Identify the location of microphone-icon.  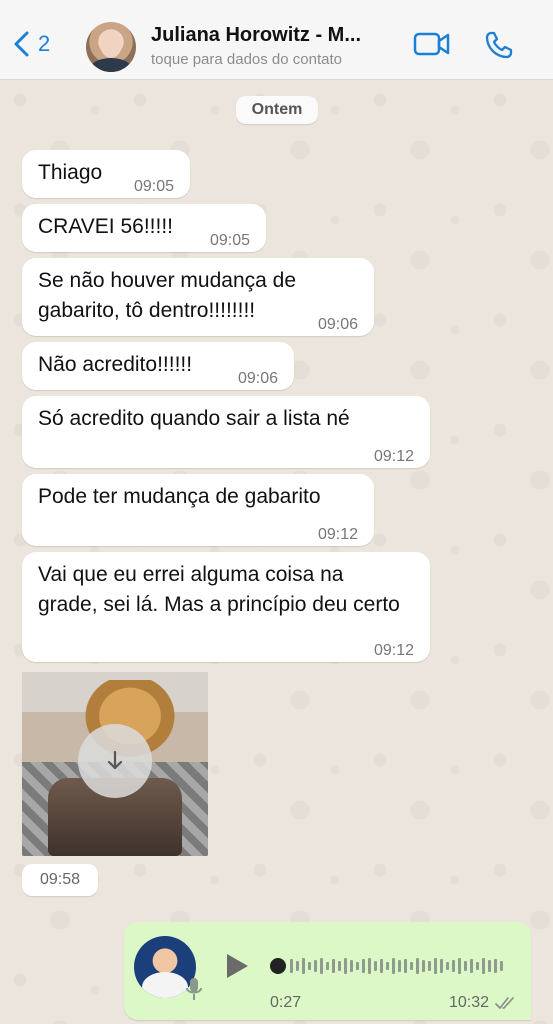
(194, 989).